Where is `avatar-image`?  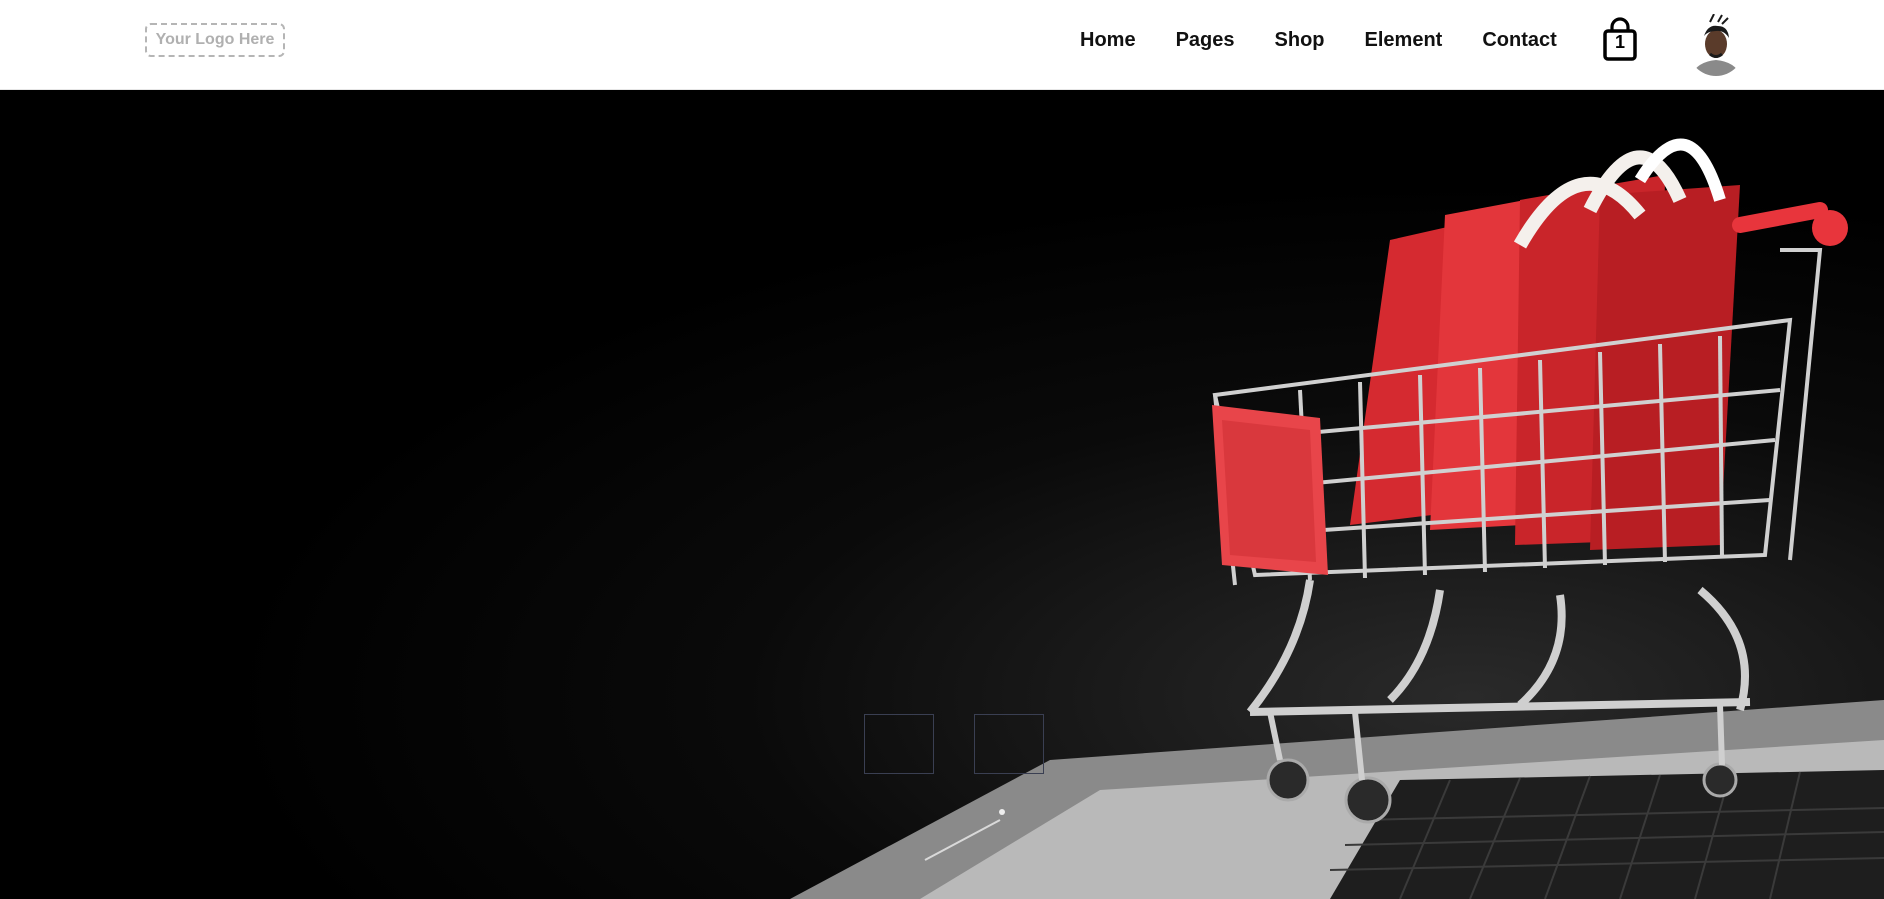 avatar-image is located at coordinates (1716, 44).